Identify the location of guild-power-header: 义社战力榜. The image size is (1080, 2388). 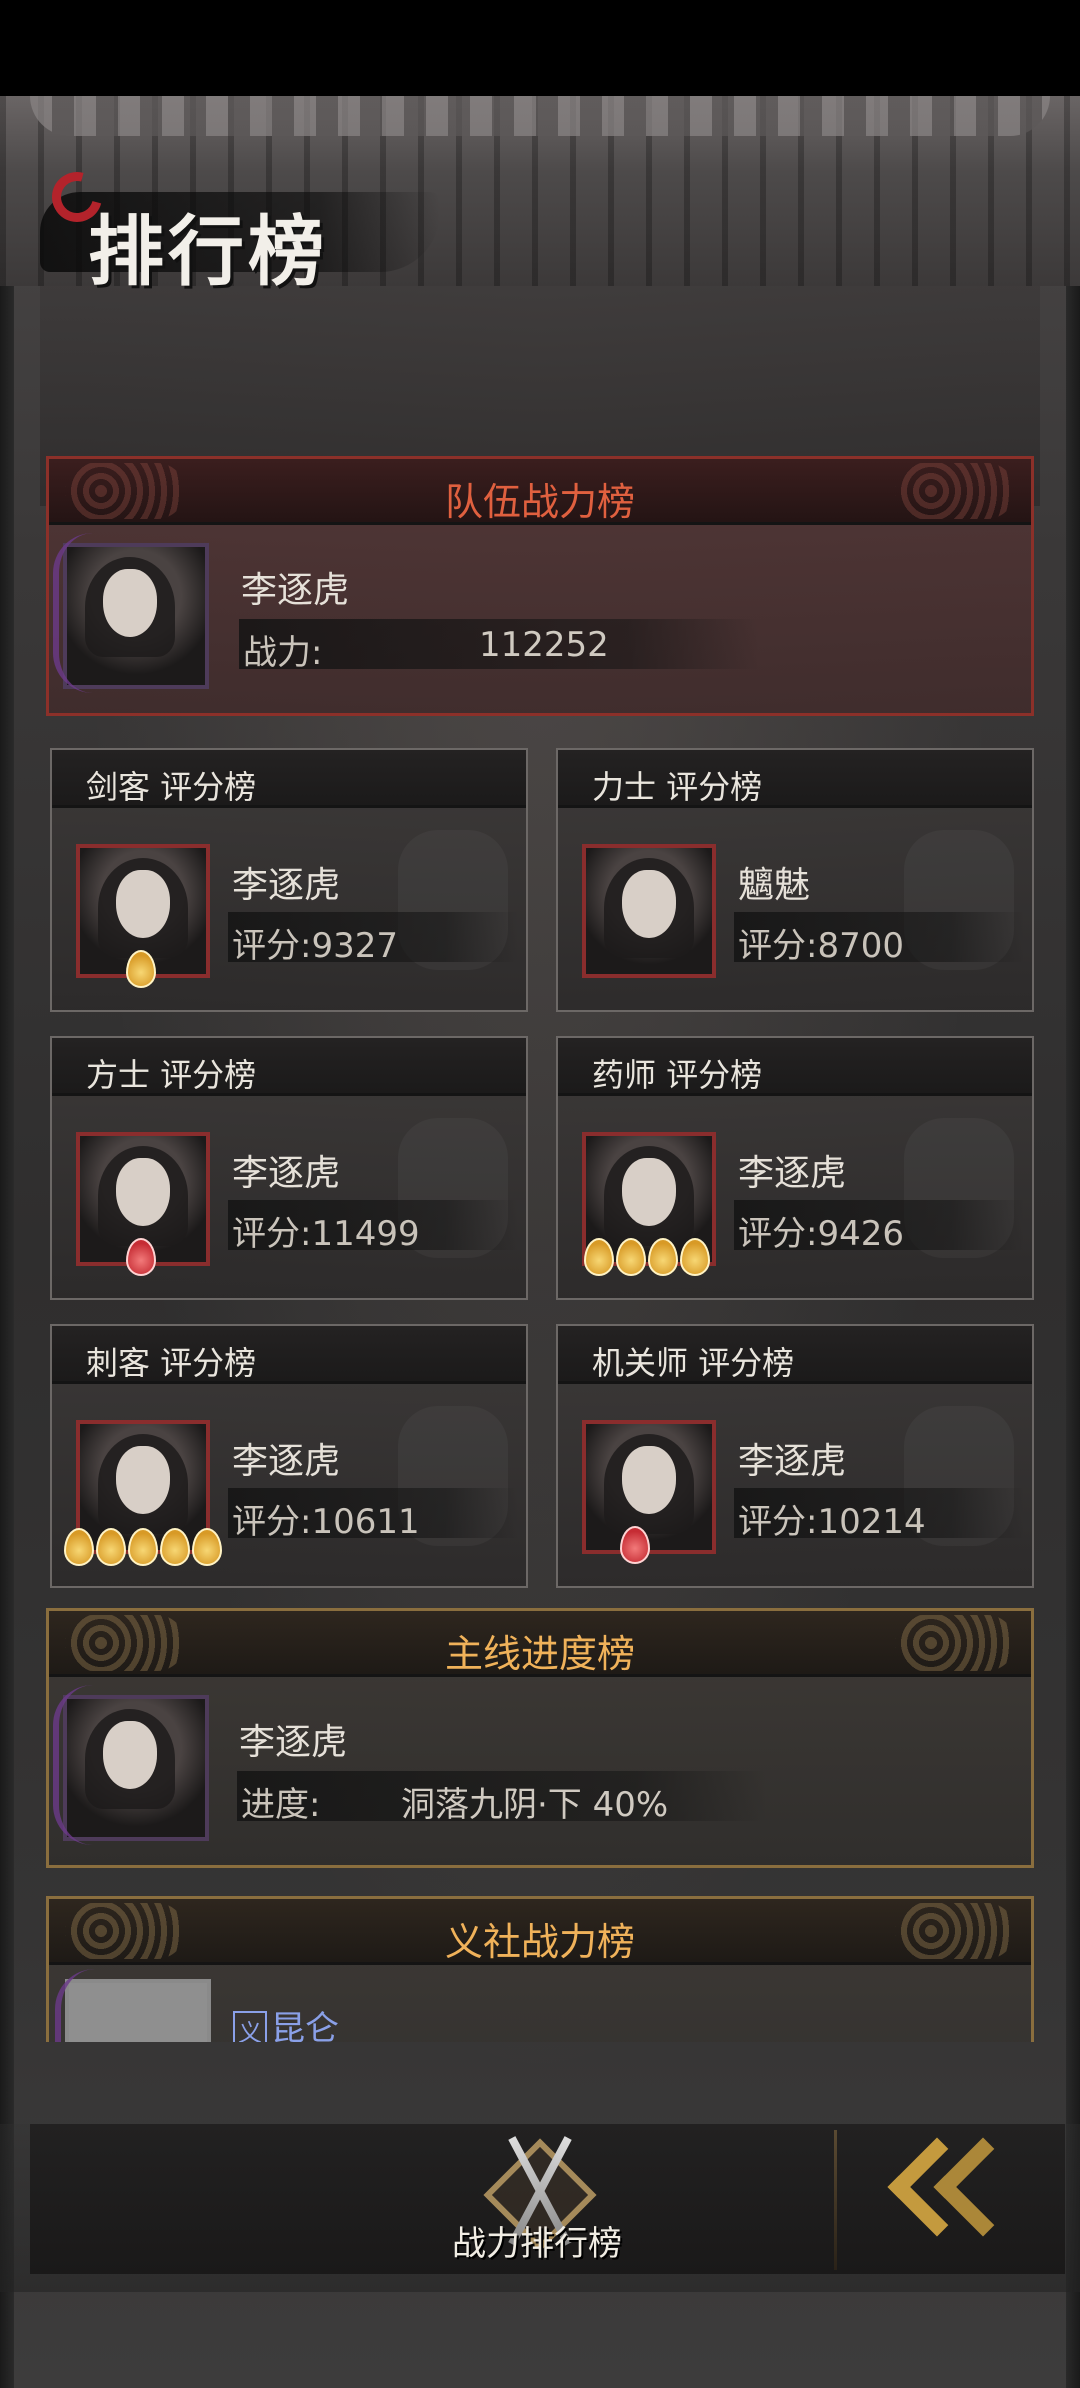
(540, 1932).